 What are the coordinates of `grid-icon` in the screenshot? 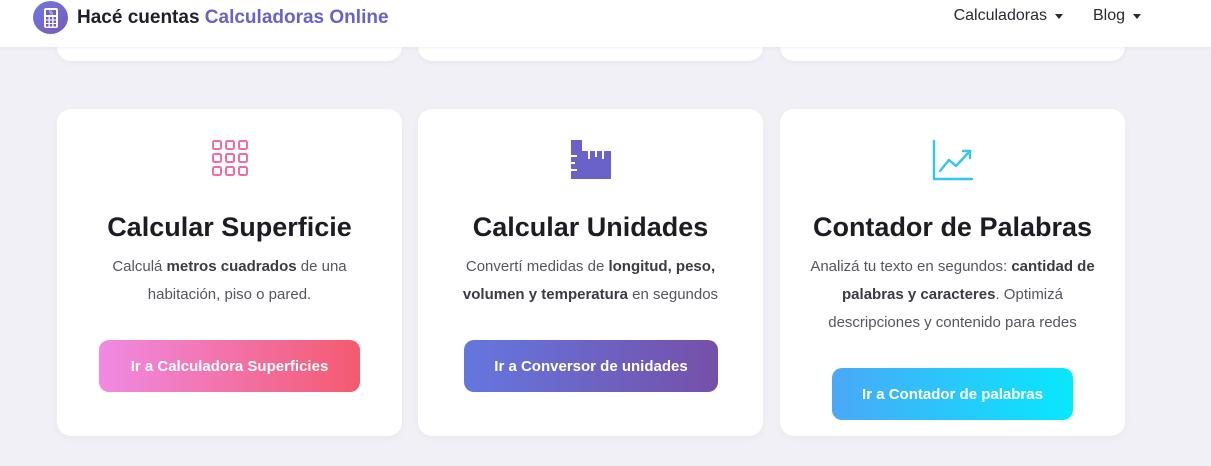 It's located at (229, 160).